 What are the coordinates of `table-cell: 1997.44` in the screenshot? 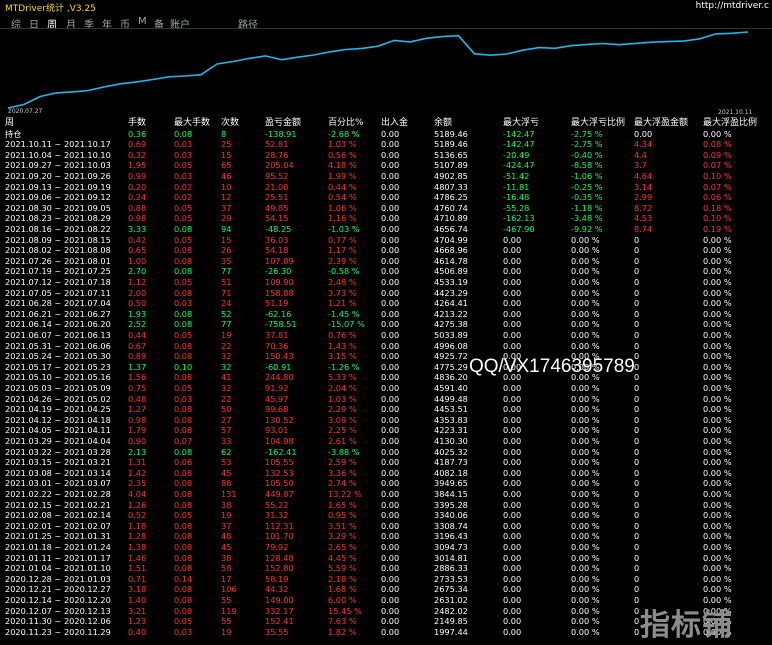 It's located at (451, 631).